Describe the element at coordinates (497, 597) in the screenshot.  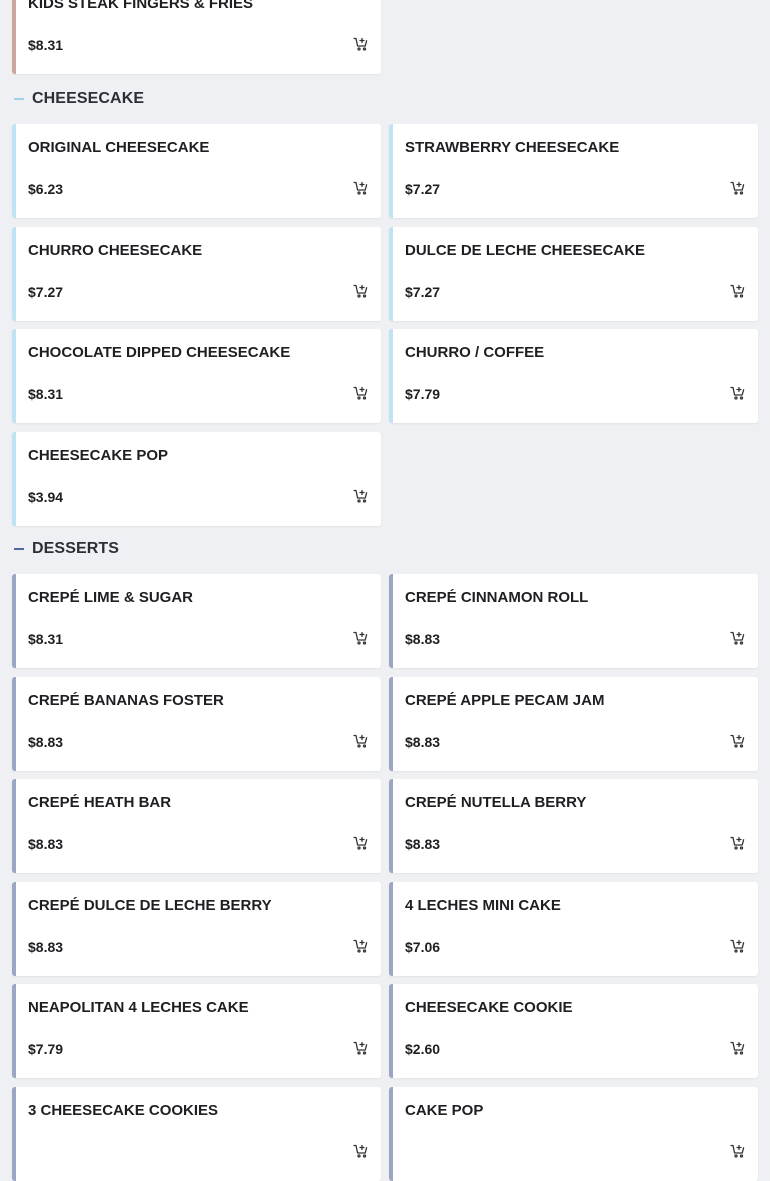
I see `item-name: CREPÉ CINNAMON ROLL` at that location.